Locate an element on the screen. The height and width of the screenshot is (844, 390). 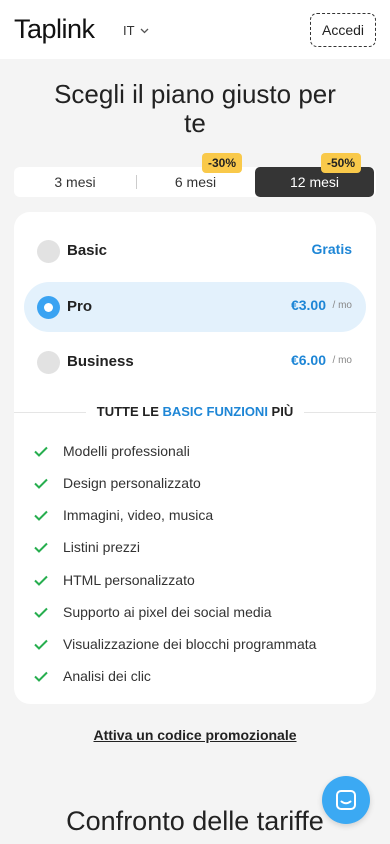
feature-item: Modelli professionali is located at coordinates (112, 451).